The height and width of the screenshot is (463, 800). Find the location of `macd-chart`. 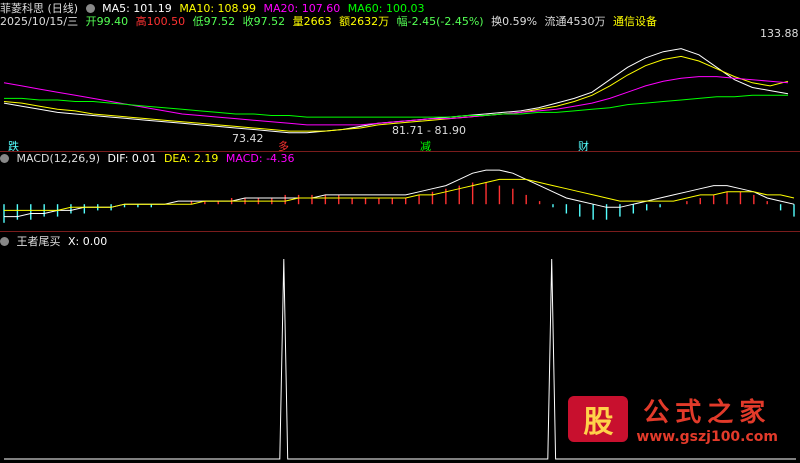

macd-chart is located at coordinates (400, 198).